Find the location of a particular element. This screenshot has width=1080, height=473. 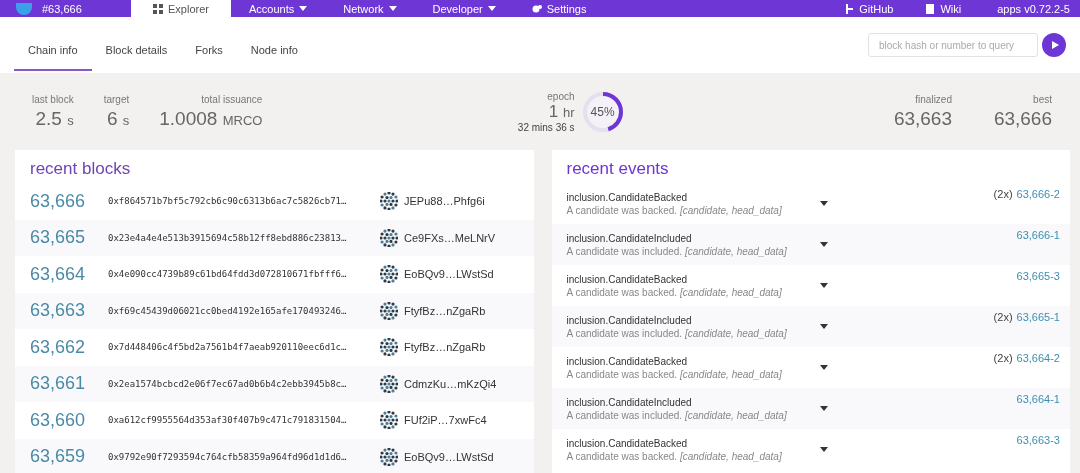

menu-item: Settings is located at coordinates (559, 8).